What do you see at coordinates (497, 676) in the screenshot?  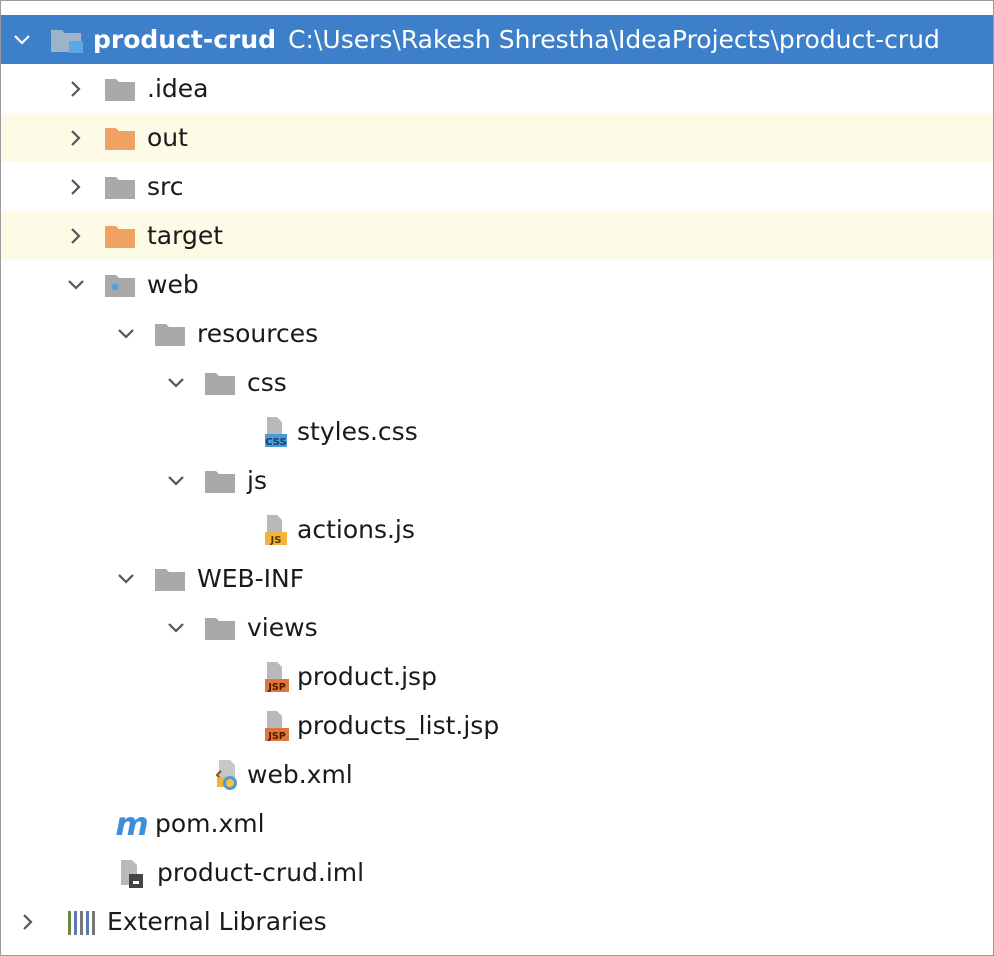 I see `tree-node-product-jsp: JSP product.jsp` at bounding box center [497, 676].